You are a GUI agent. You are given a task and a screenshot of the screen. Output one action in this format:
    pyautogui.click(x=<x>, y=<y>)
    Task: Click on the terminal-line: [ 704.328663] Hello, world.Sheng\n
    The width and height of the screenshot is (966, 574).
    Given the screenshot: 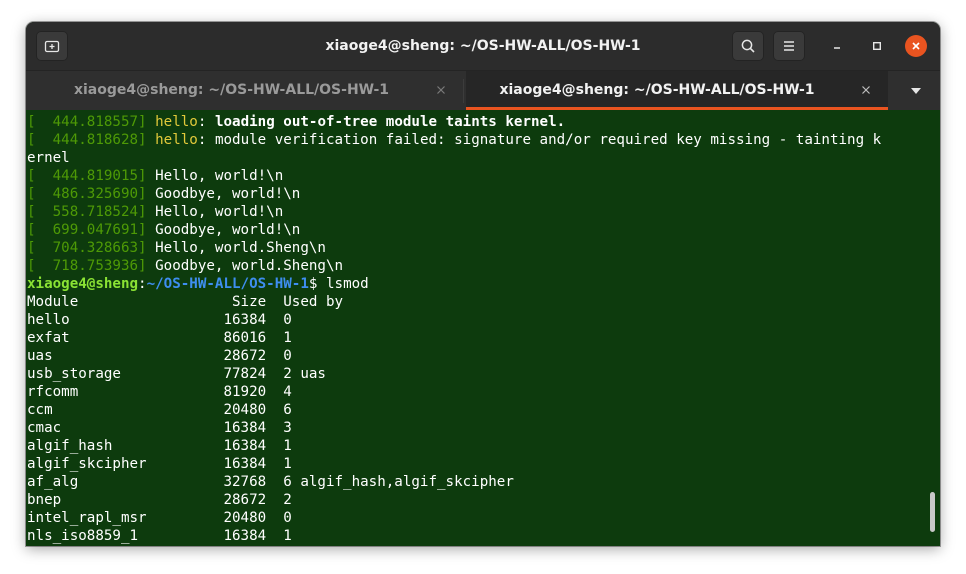 What is the action you would take?
    pyautogui.click(x=454, y=248)
    